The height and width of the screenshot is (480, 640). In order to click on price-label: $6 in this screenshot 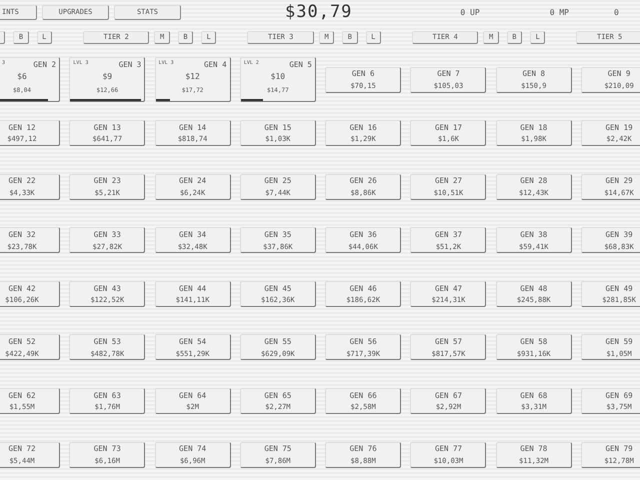, I will do `click(22, 76)`.